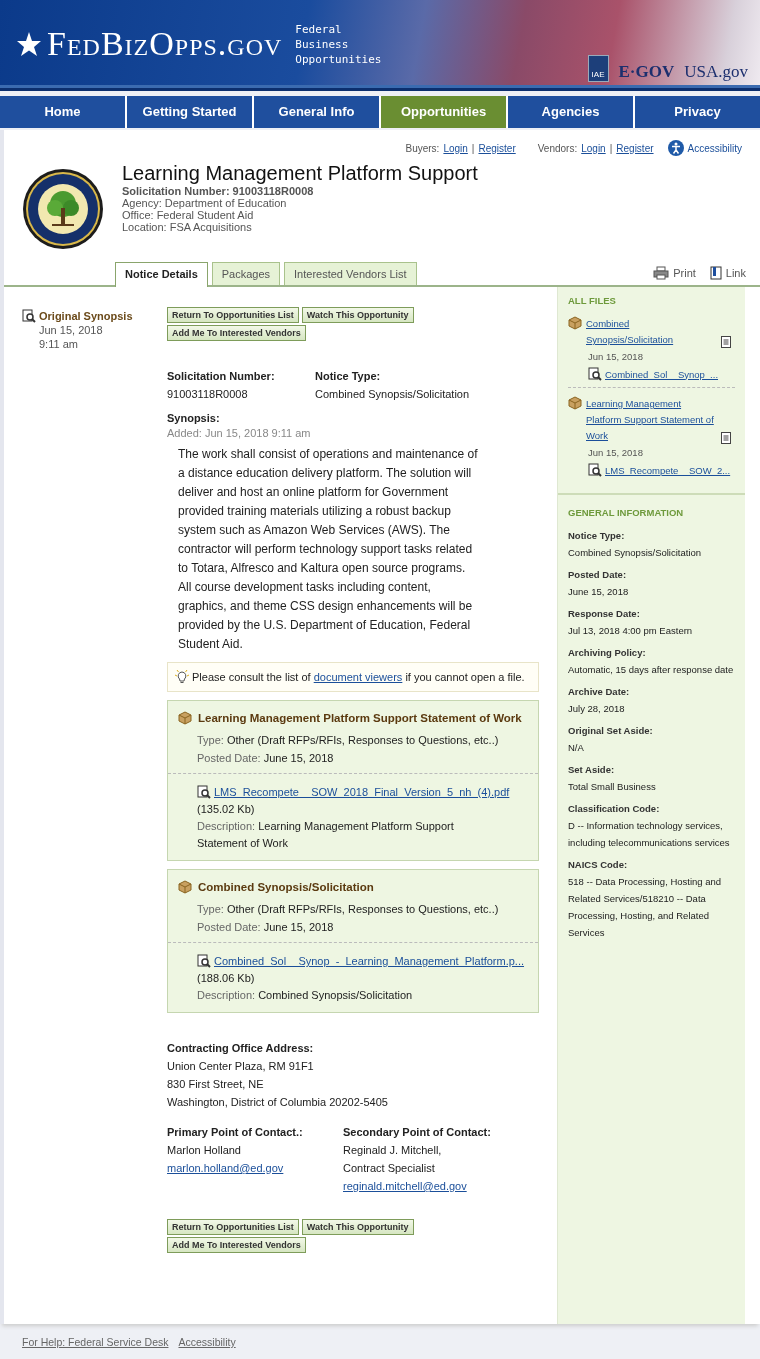  I want to click on file-link: Combined Synopsis/Solicitation, so click(652, 332).